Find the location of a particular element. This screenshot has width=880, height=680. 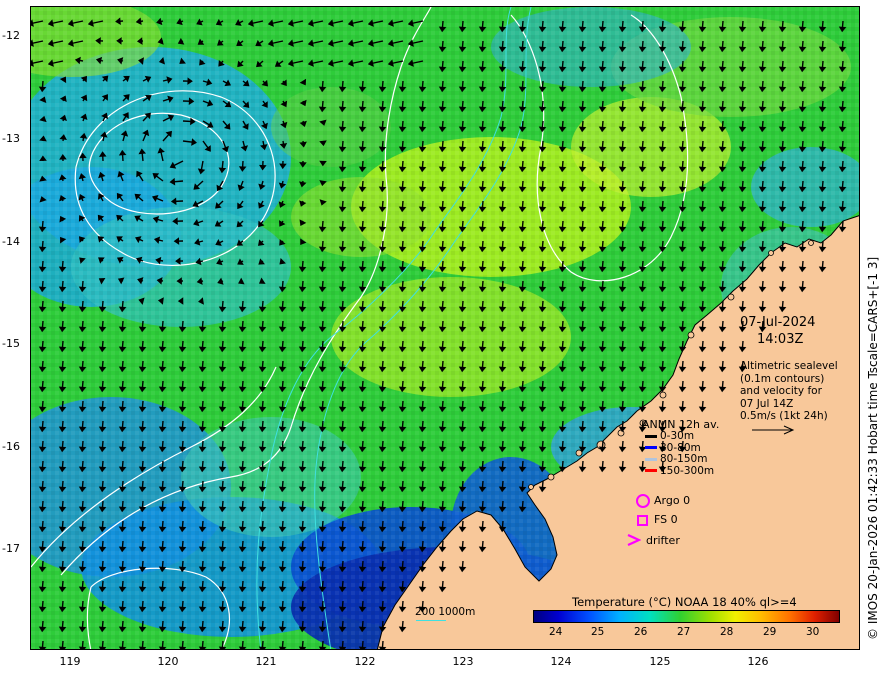

lon-label-5: 124 is located at coordinates (561, 661).